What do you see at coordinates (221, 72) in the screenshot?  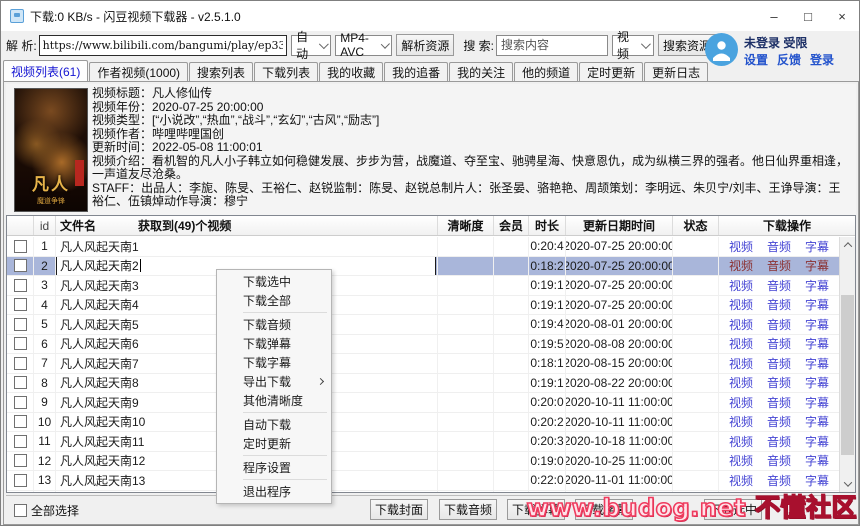 I see `tab-2: 搜索列表` at bounding box center [221, 72].